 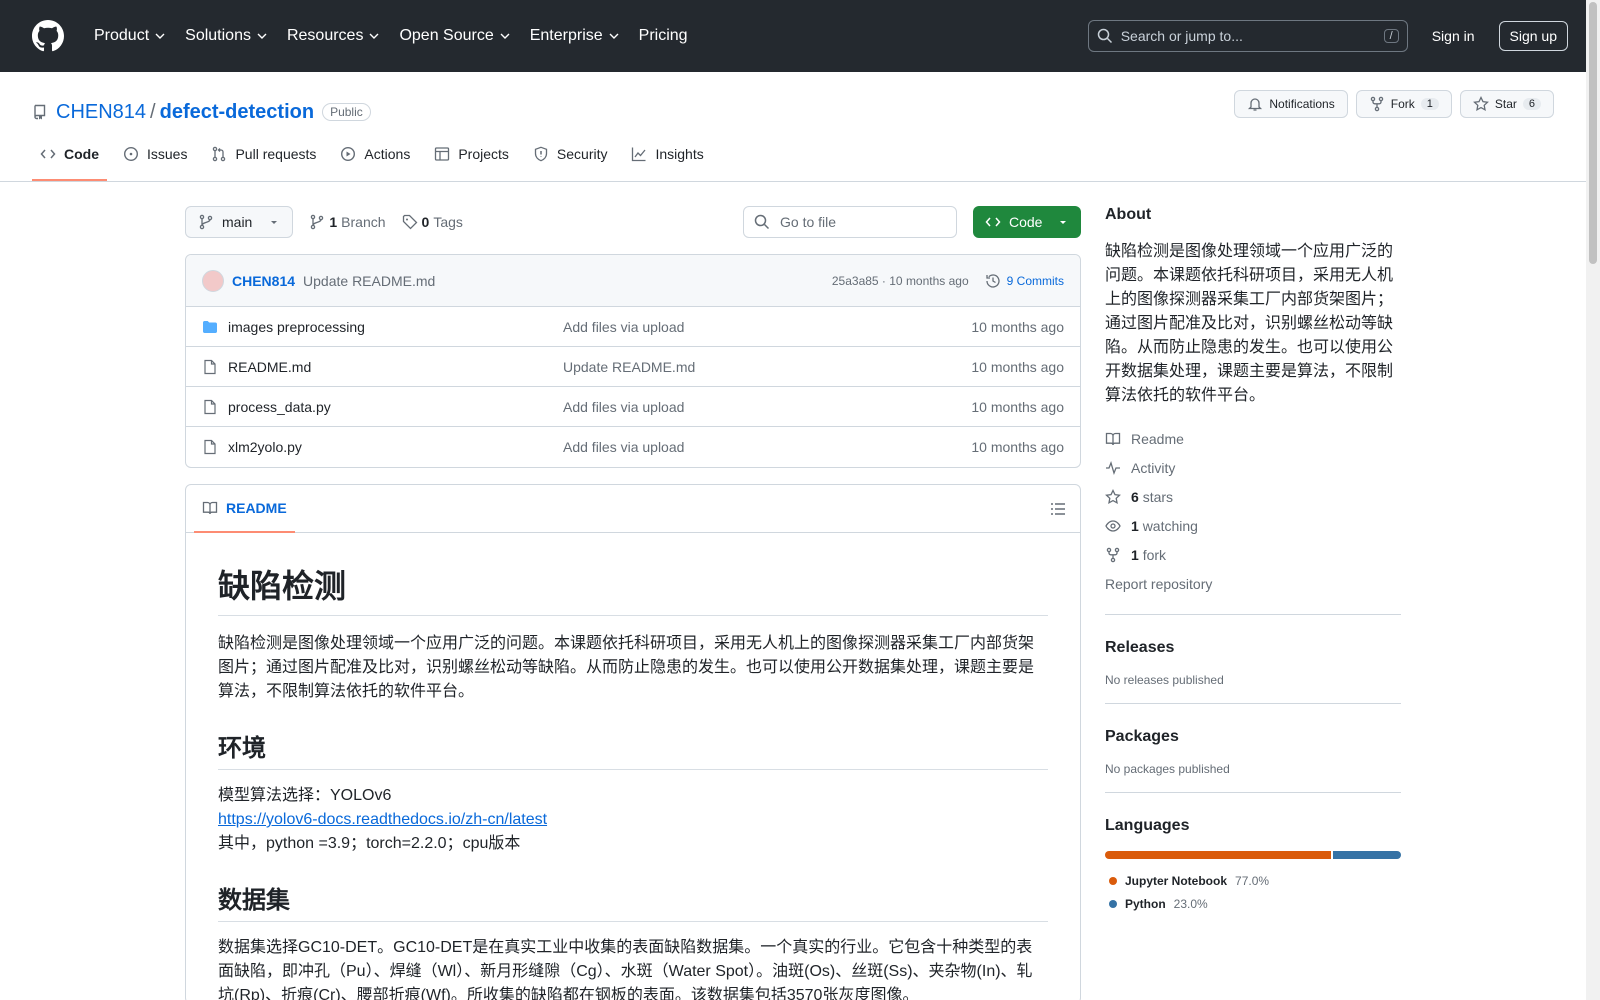 I want to click on commit-author: CHEN814, so click(x=263, y=281).